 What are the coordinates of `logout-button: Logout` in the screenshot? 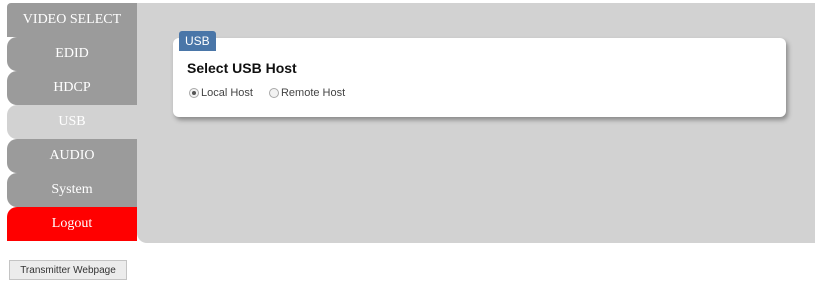 It's located at (72, 224).